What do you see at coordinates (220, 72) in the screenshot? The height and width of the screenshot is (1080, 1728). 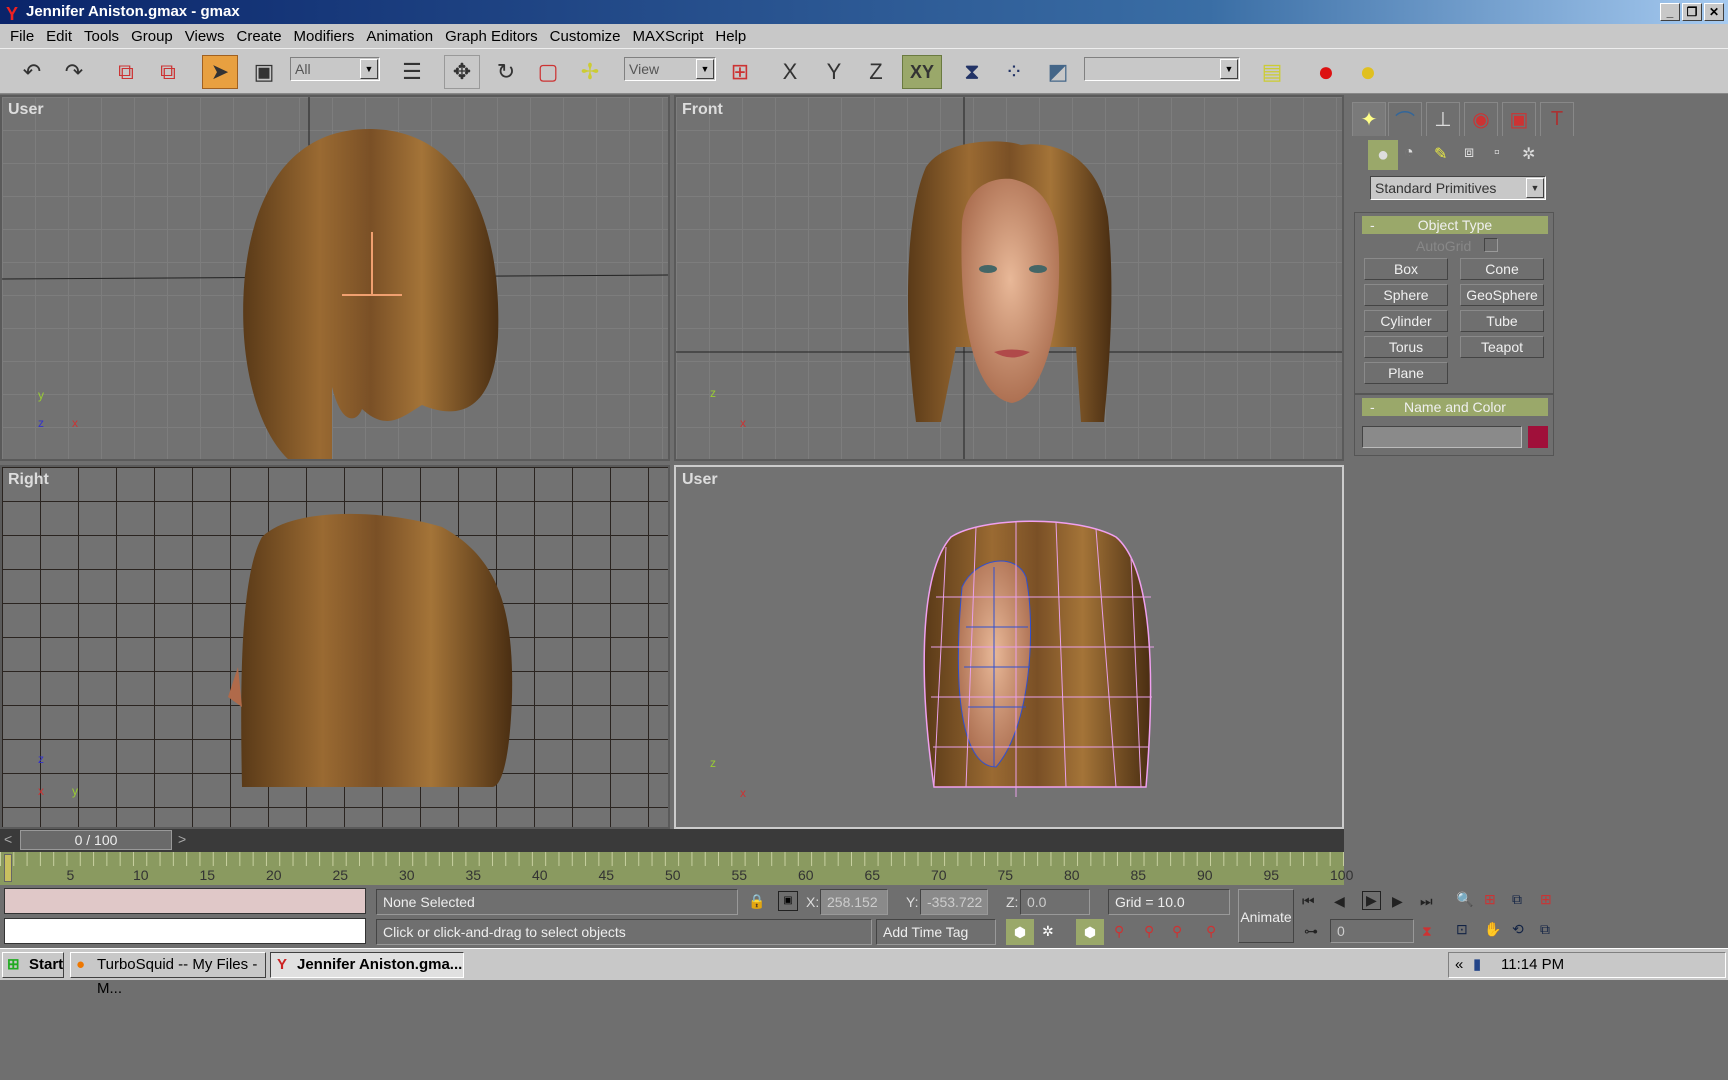 I see `select-arrow-icon: ➤` at bounding box center [220, 72].